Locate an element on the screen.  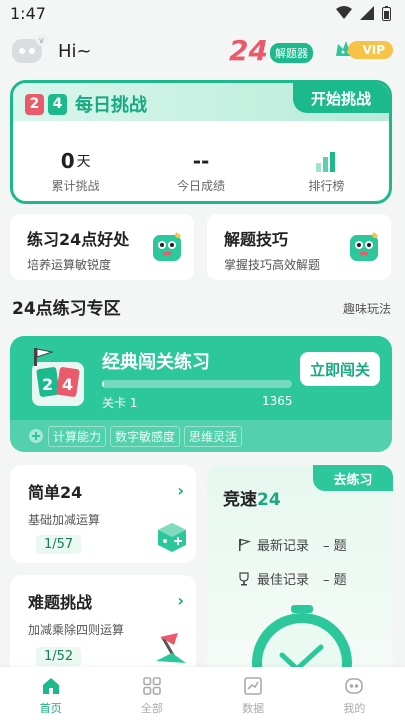
flag-outline-icon is located at coordinates (245, 544).